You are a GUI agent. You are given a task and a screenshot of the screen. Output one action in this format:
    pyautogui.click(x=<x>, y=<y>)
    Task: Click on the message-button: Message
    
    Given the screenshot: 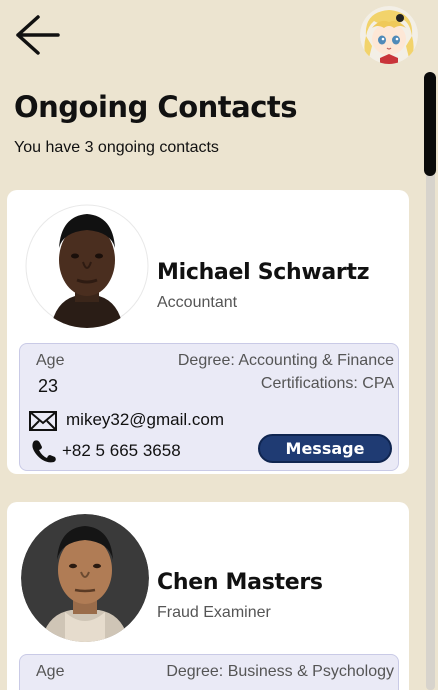 What is the action you would take?
    pyautogui.click(x=325, y=448)
    